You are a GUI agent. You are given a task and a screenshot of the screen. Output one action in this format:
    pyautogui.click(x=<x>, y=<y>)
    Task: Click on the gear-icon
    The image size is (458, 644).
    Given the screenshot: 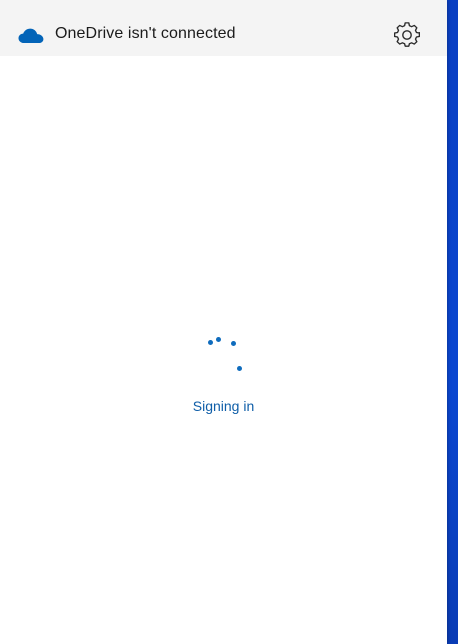 What is the action you would take?
    pyautogui.click(x=407, y=37)
    